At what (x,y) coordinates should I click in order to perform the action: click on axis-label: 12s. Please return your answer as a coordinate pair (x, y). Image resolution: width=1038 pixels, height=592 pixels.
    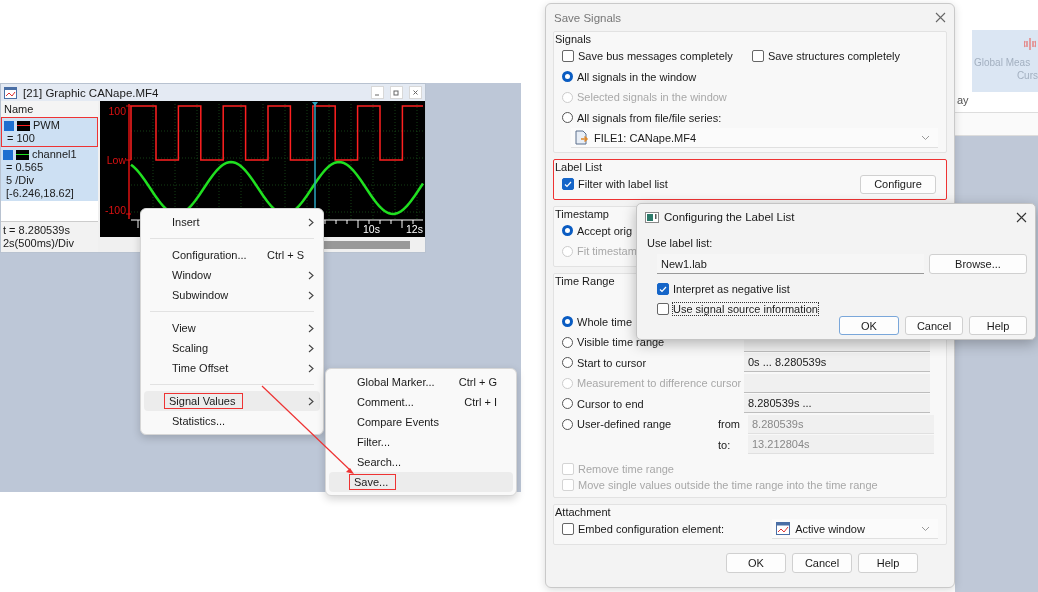
    Looking at the image, I should click on (414, 229).